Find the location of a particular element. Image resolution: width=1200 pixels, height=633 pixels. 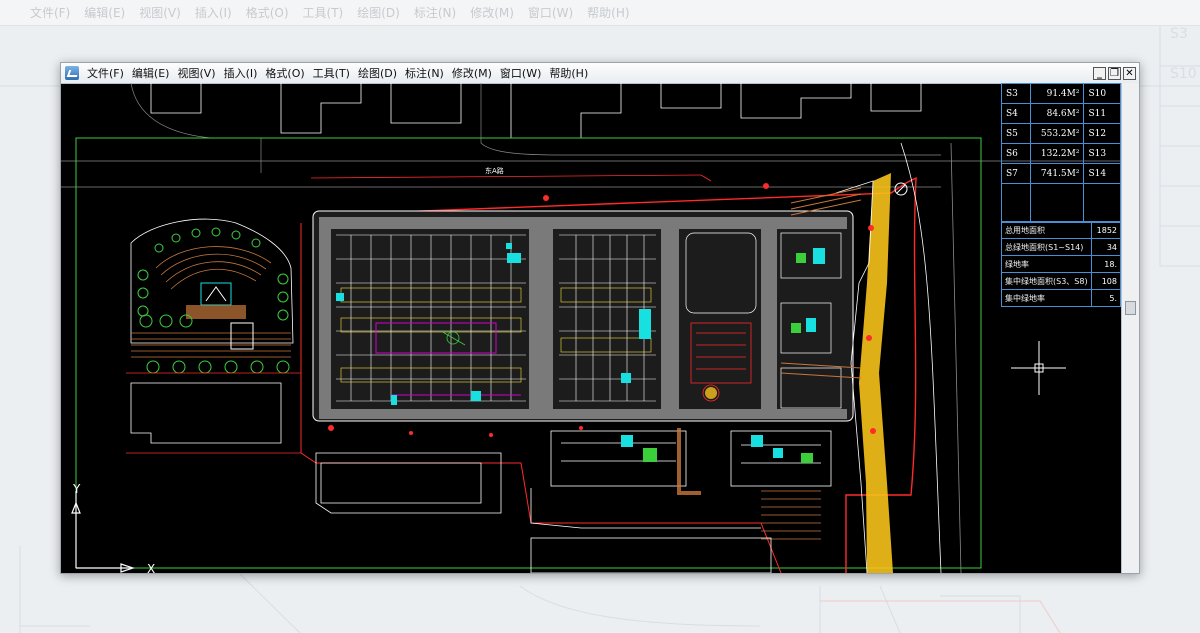

menu-dimension: 标注(N) is located at coordinates (424, 73).